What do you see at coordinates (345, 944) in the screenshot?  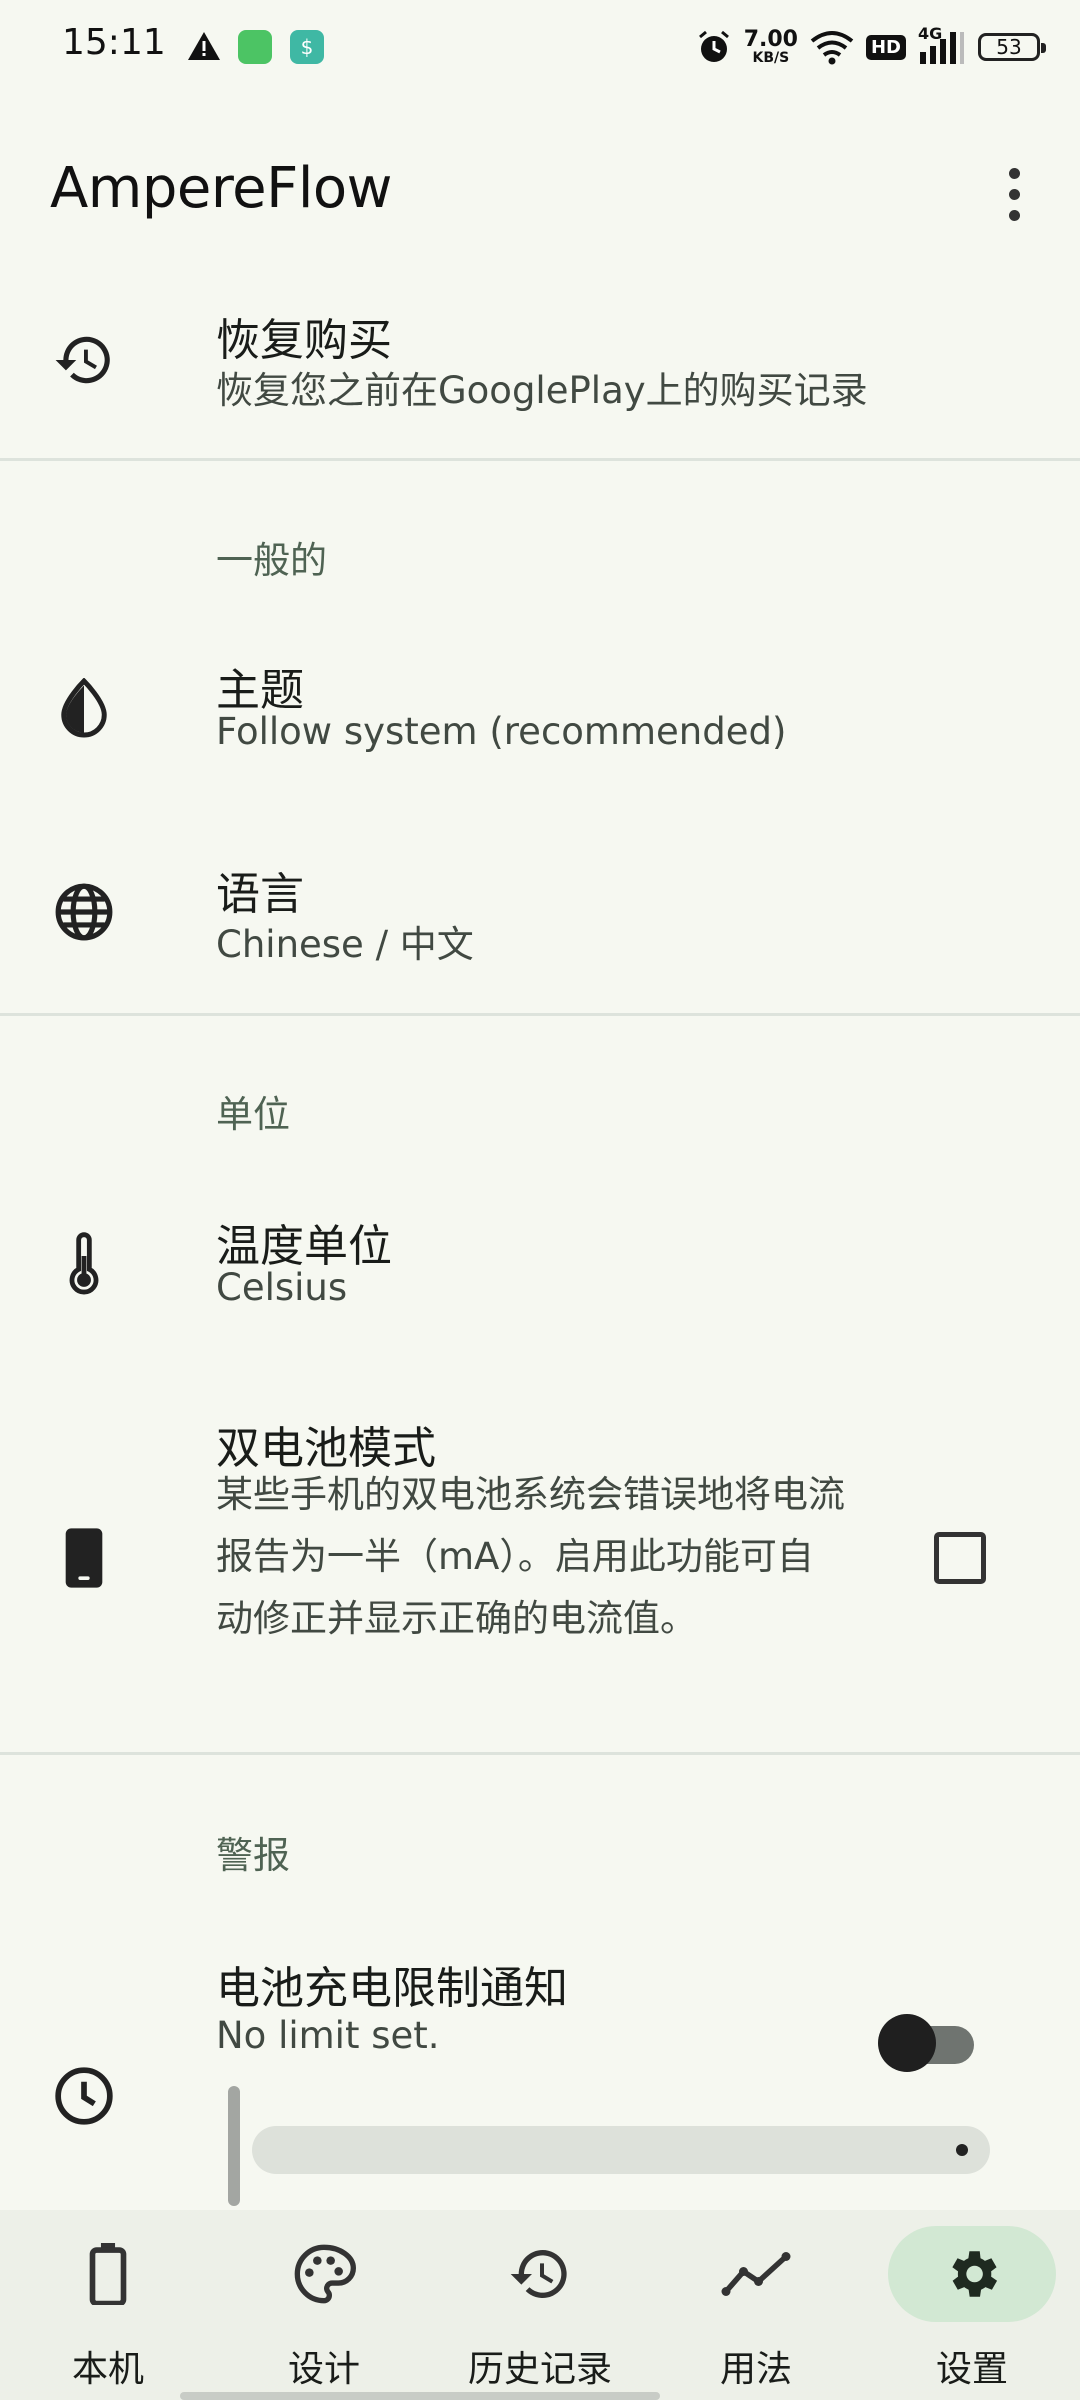 I see `language-summary: Chinese / 中文` at bounding box center [345, 944].